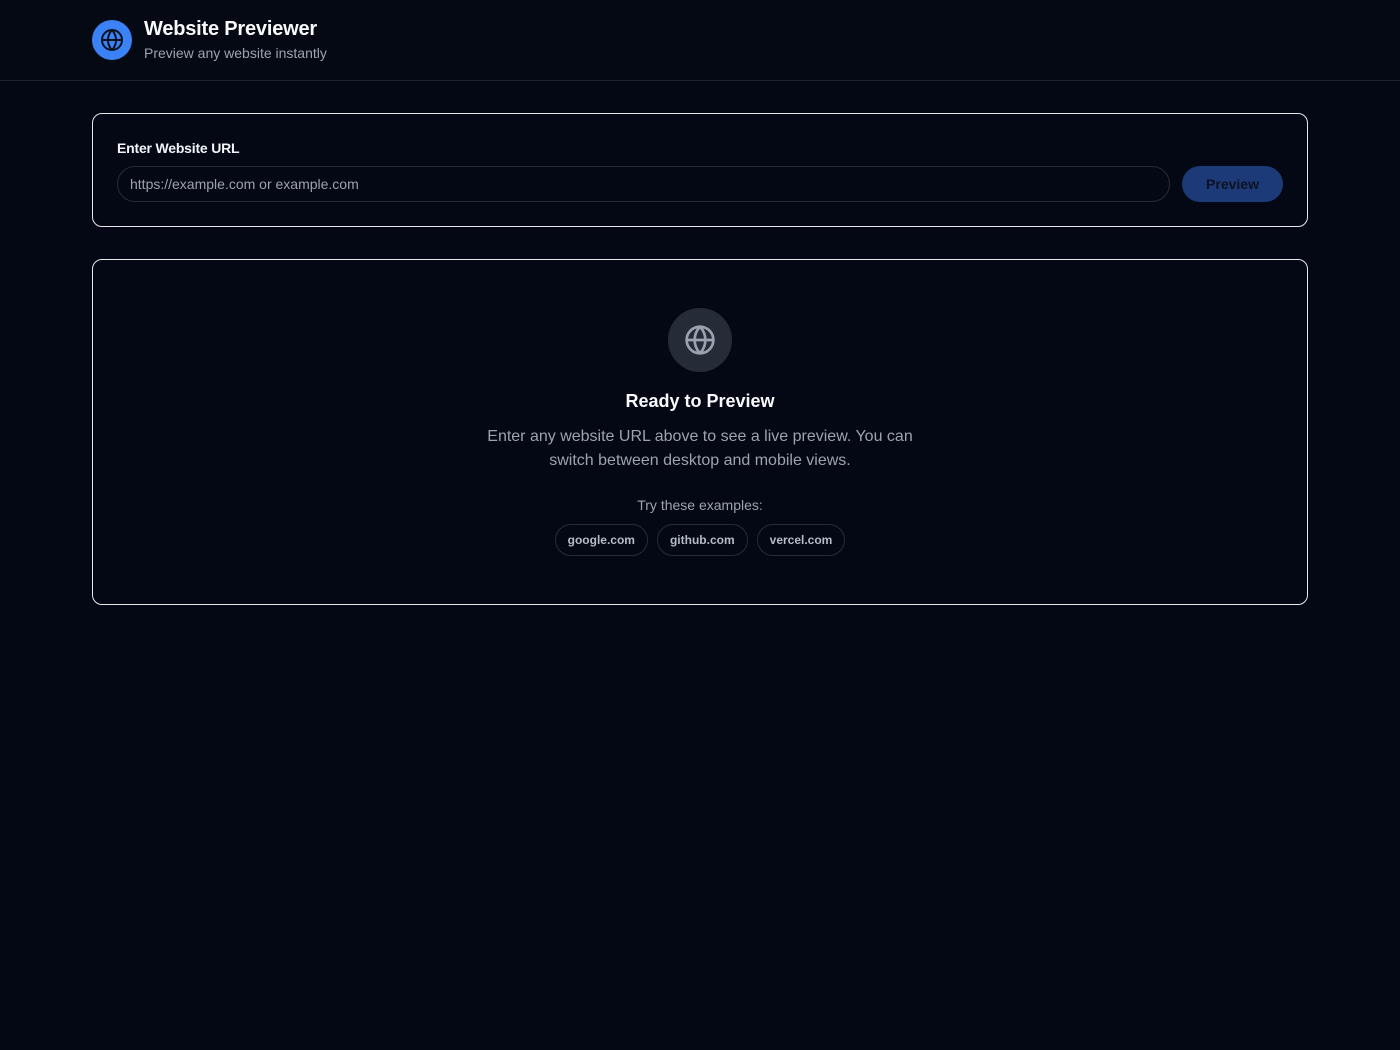  Describe the element at coordinates (700, 505) in the screenshot. I see `examples-label: Try these examples:` at that location.